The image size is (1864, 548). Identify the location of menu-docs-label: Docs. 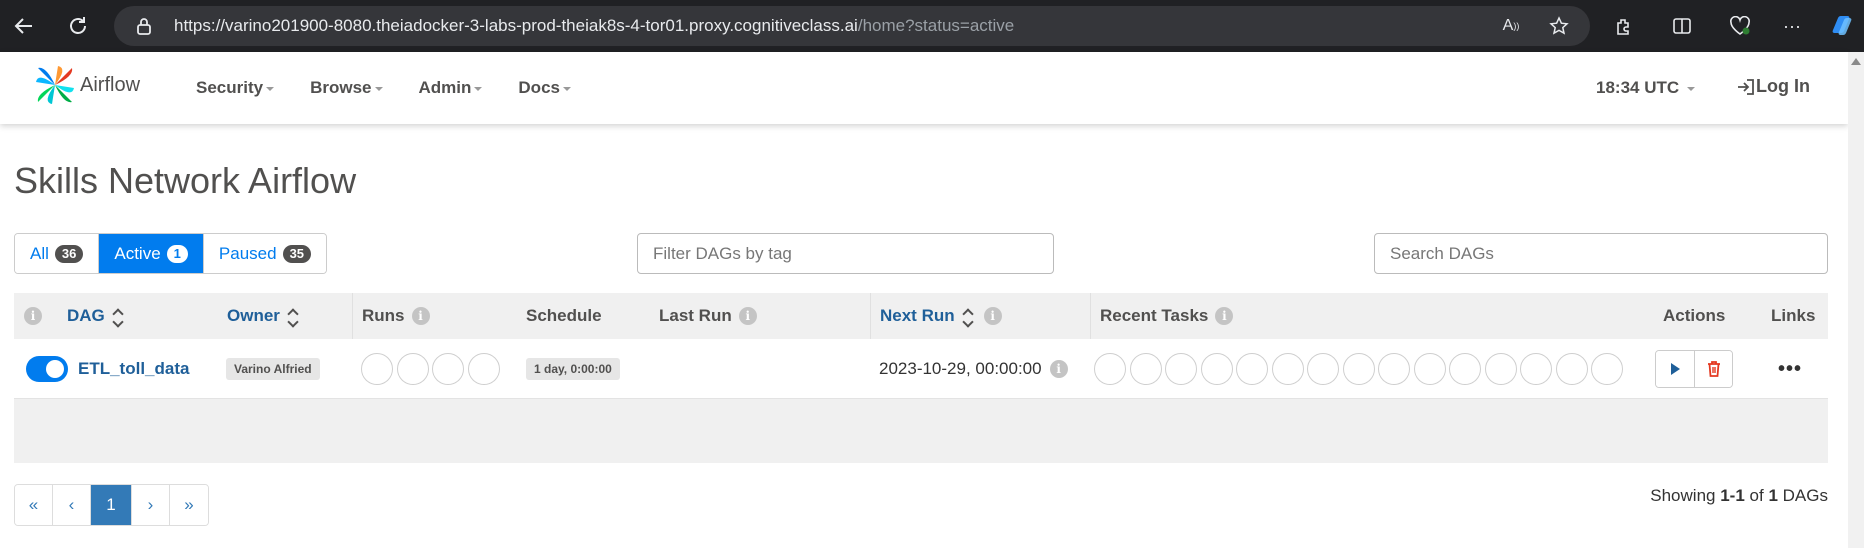
(539, 87).